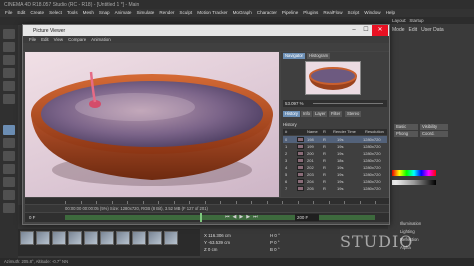 The width and height of the screenshot is (474, 266). Describe the element at coordinates (398, 30) in the screenshot. I see `mode-tab: Mode` at that location.